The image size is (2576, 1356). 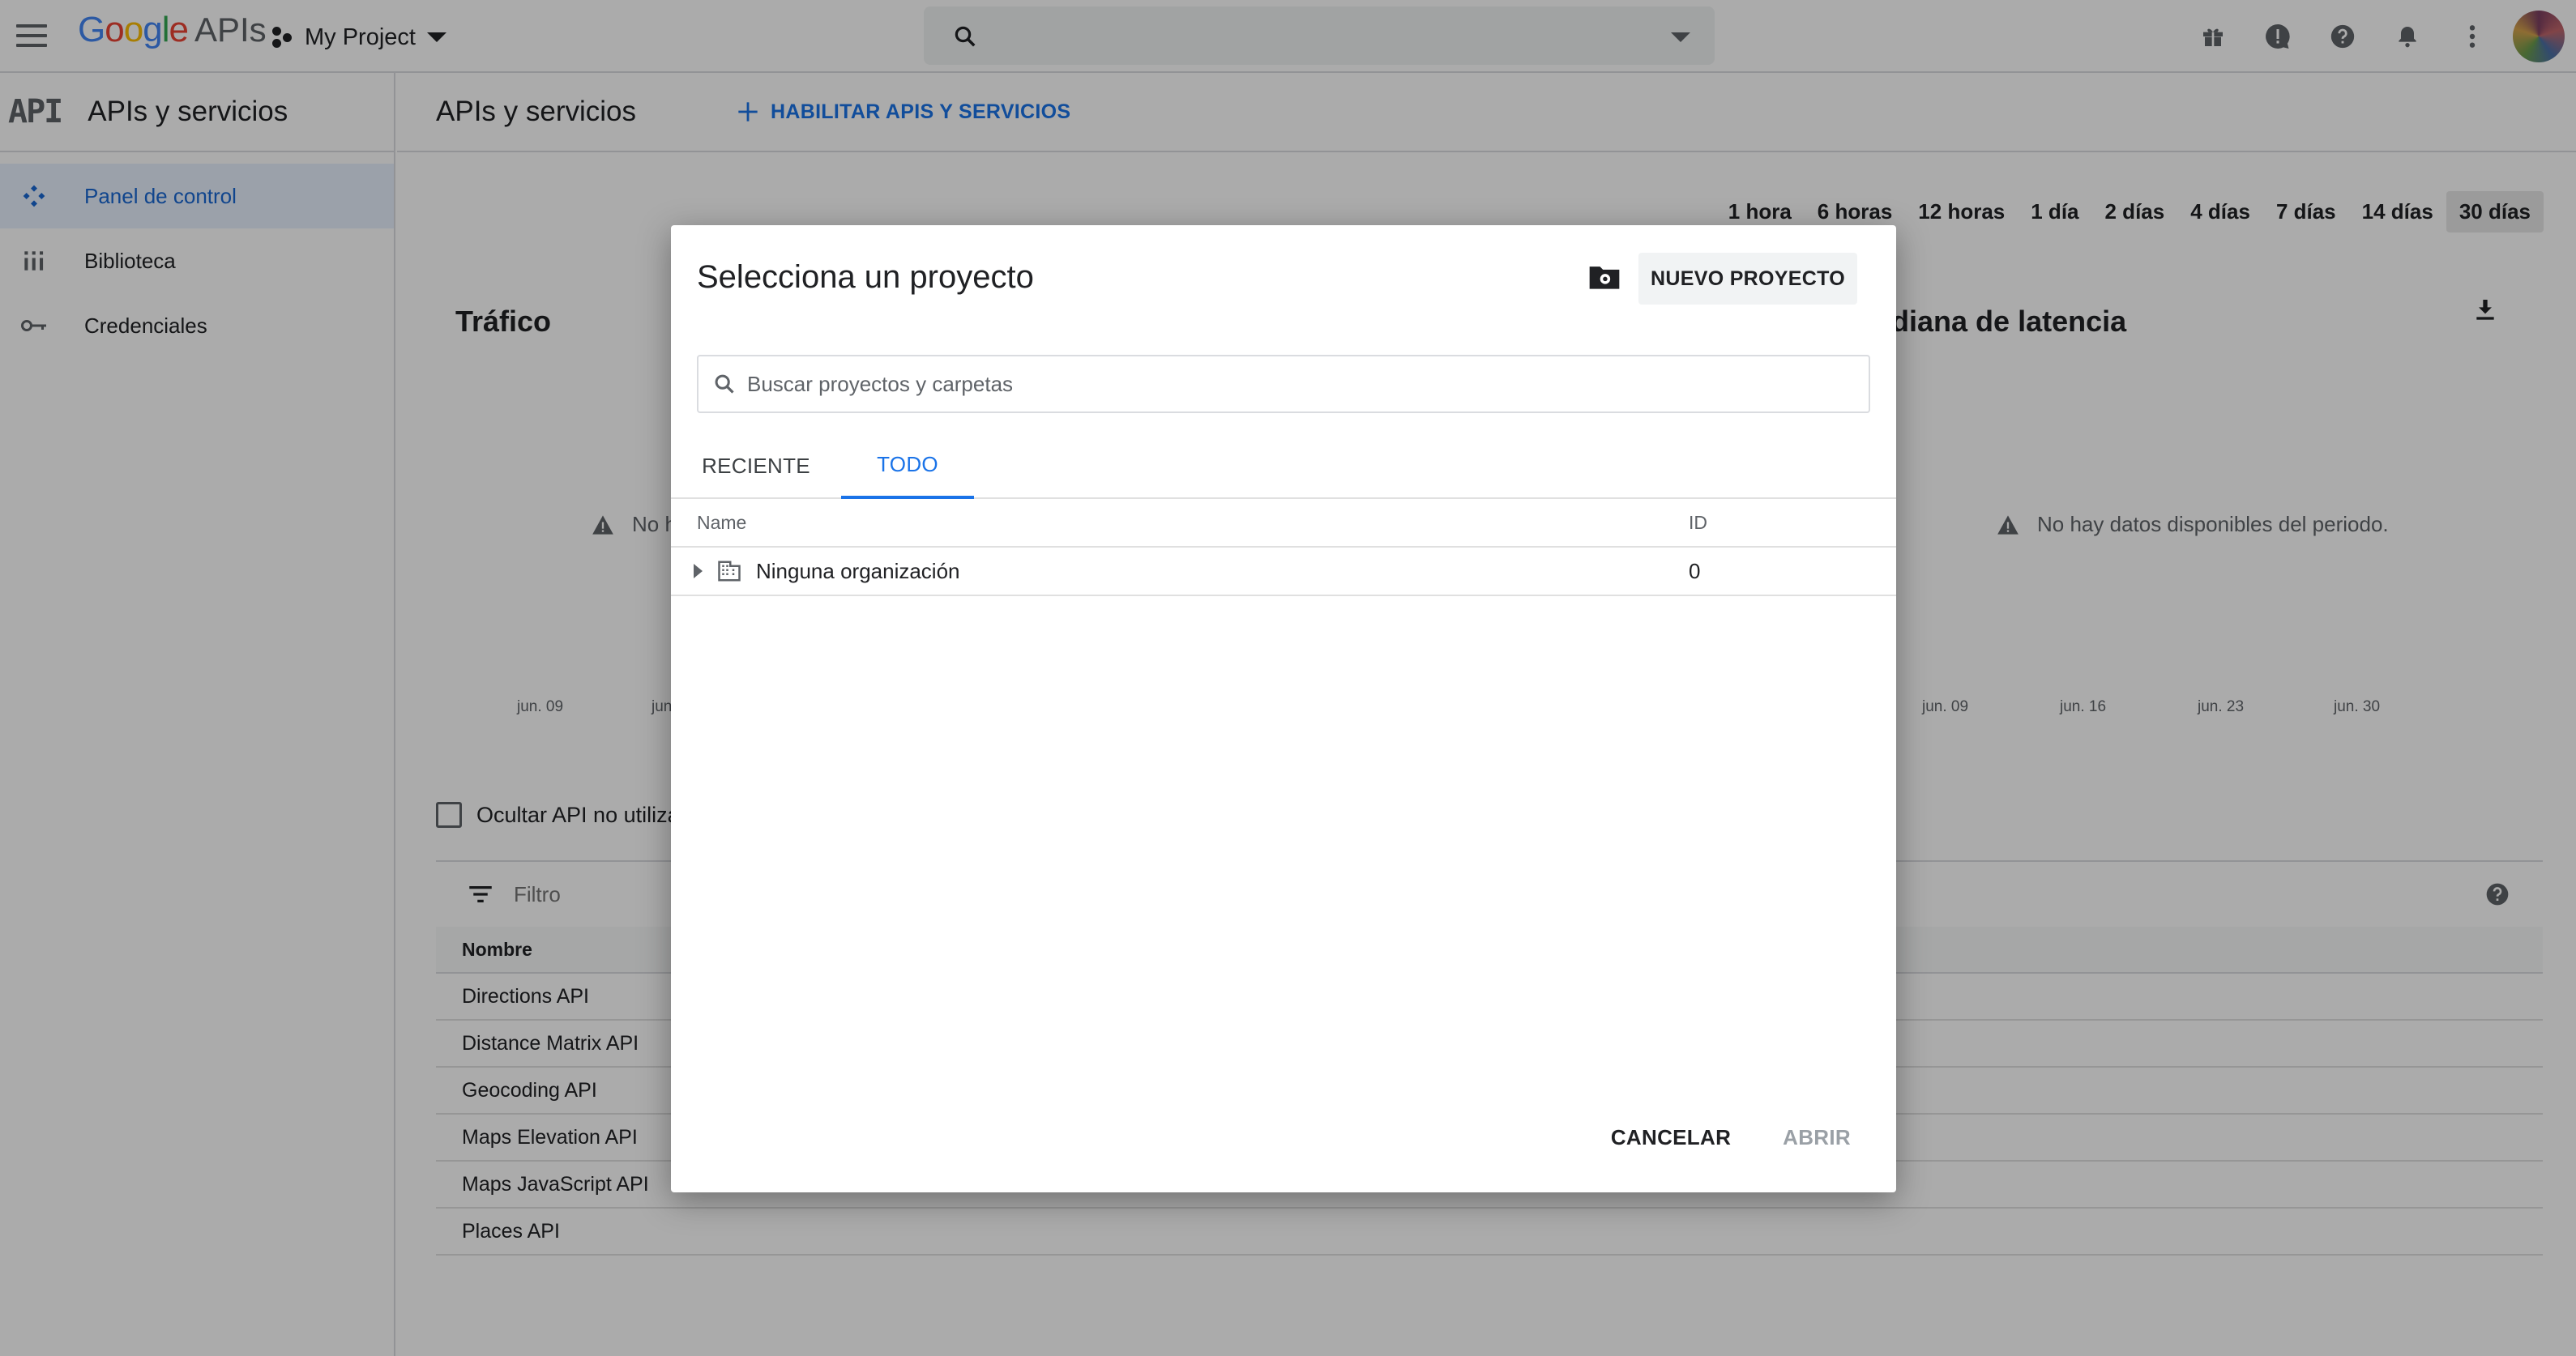 What do you see at coordinates (880, 383) in the screenshot?
I see `search-placeholder: Buscar proyectos y carpetas` at bounding box center [880, 383].